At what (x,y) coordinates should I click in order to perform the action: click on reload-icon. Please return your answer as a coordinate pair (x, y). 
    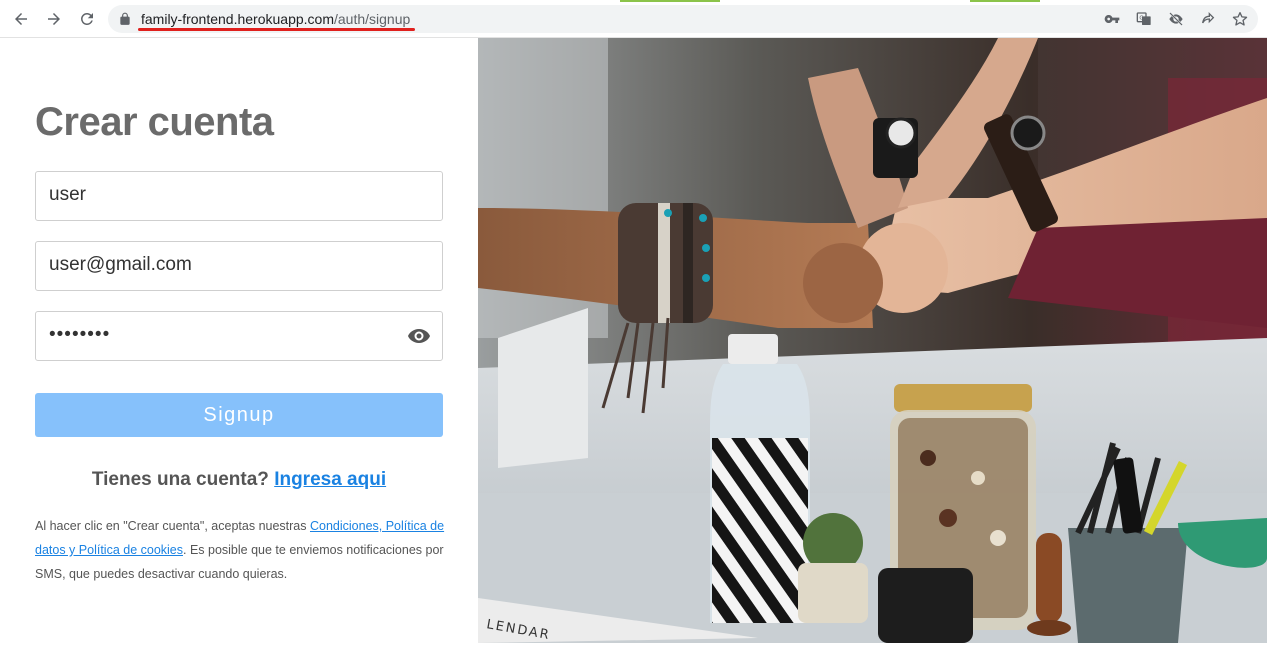
    Looking at the image, I should click on (87, 18).